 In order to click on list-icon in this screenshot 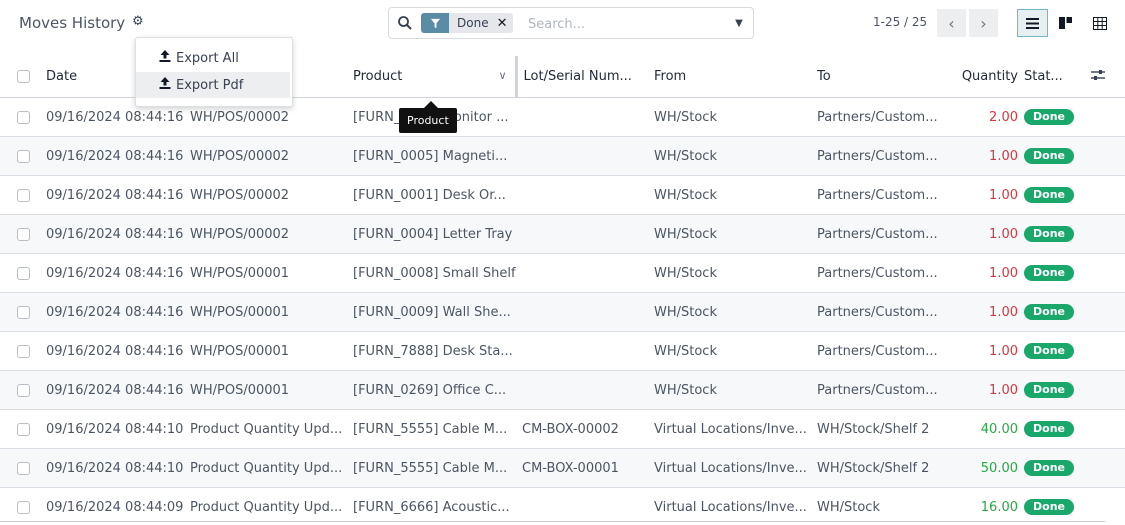, I will do `click(1032, 23)`.